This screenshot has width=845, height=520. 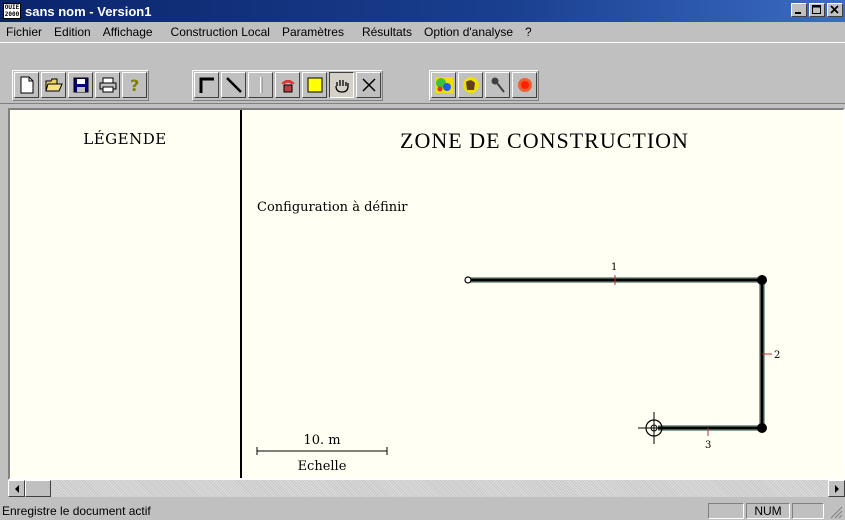 I want to click on construction-tools-group, so click(x=287, y=85).